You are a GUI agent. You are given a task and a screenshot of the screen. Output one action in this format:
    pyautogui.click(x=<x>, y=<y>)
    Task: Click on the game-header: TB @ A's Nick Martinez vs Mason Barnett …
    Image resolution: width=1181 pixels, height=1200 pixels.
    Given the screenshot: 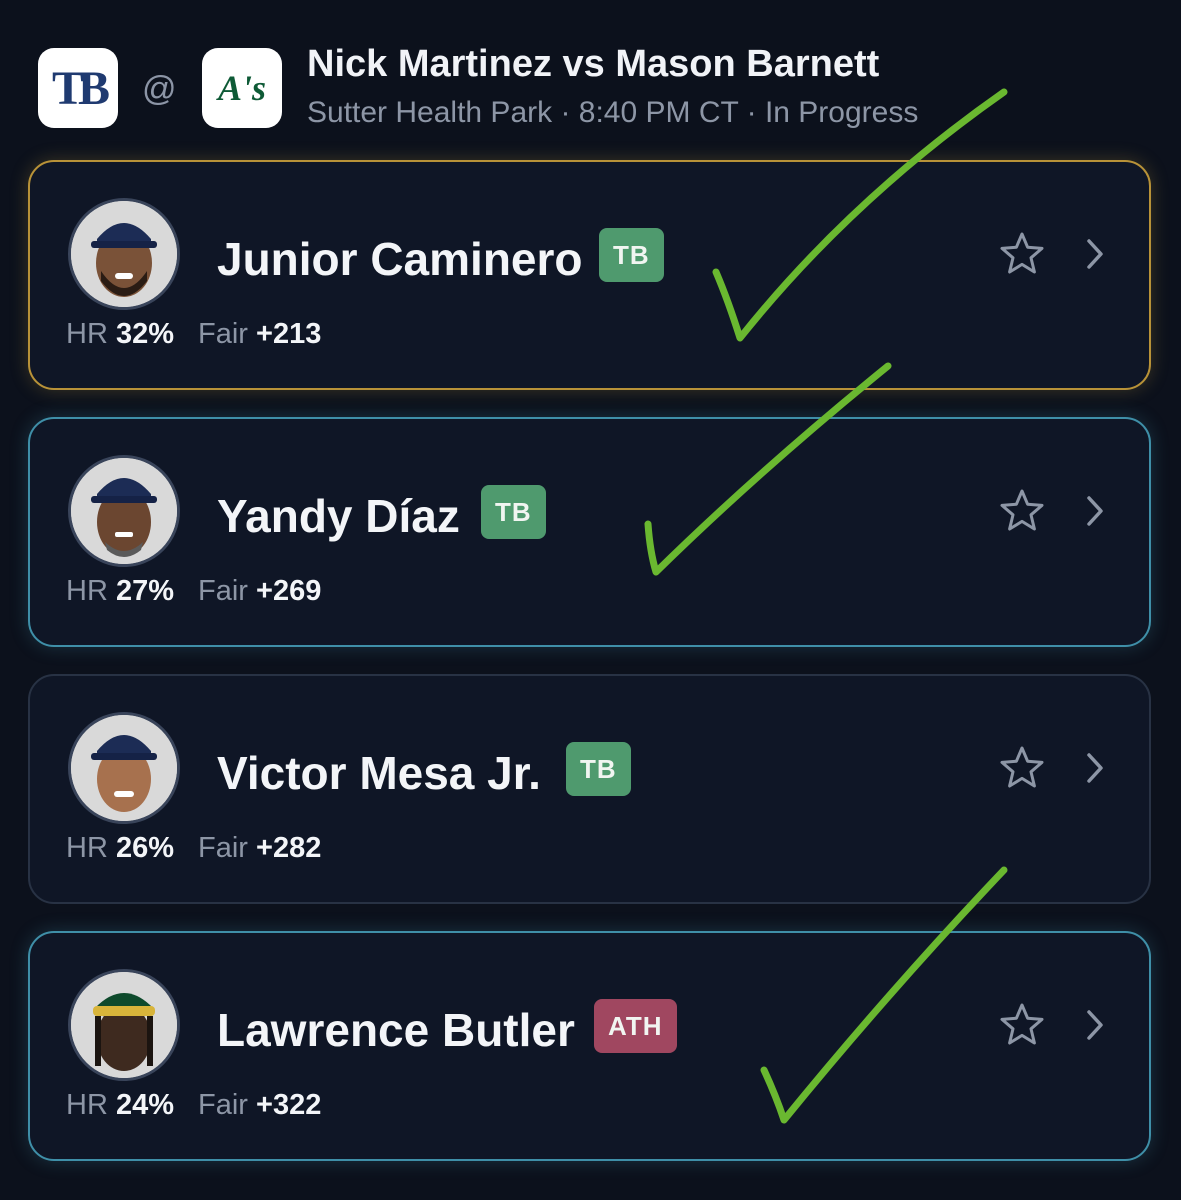 What is the action you would take?
    pyautogui.click(x=588, y=86)
    